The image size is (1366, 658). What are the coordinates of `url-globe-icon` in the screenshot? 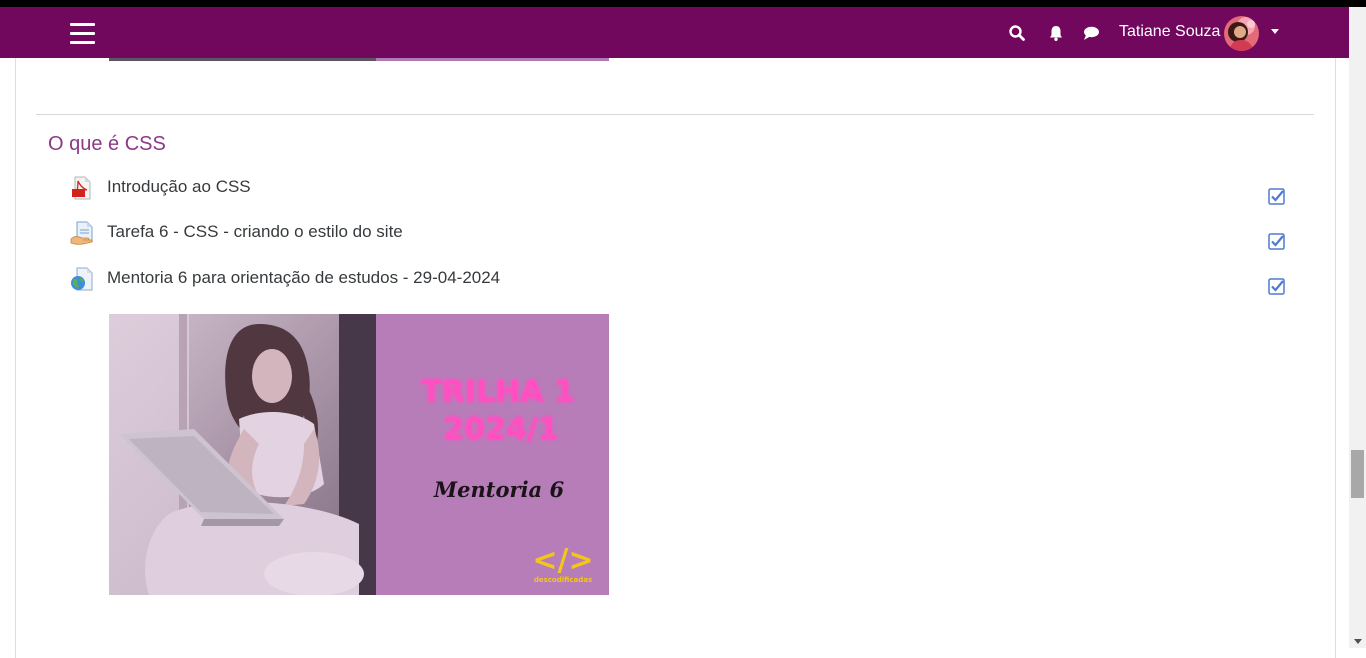 It's located at (82, 279).